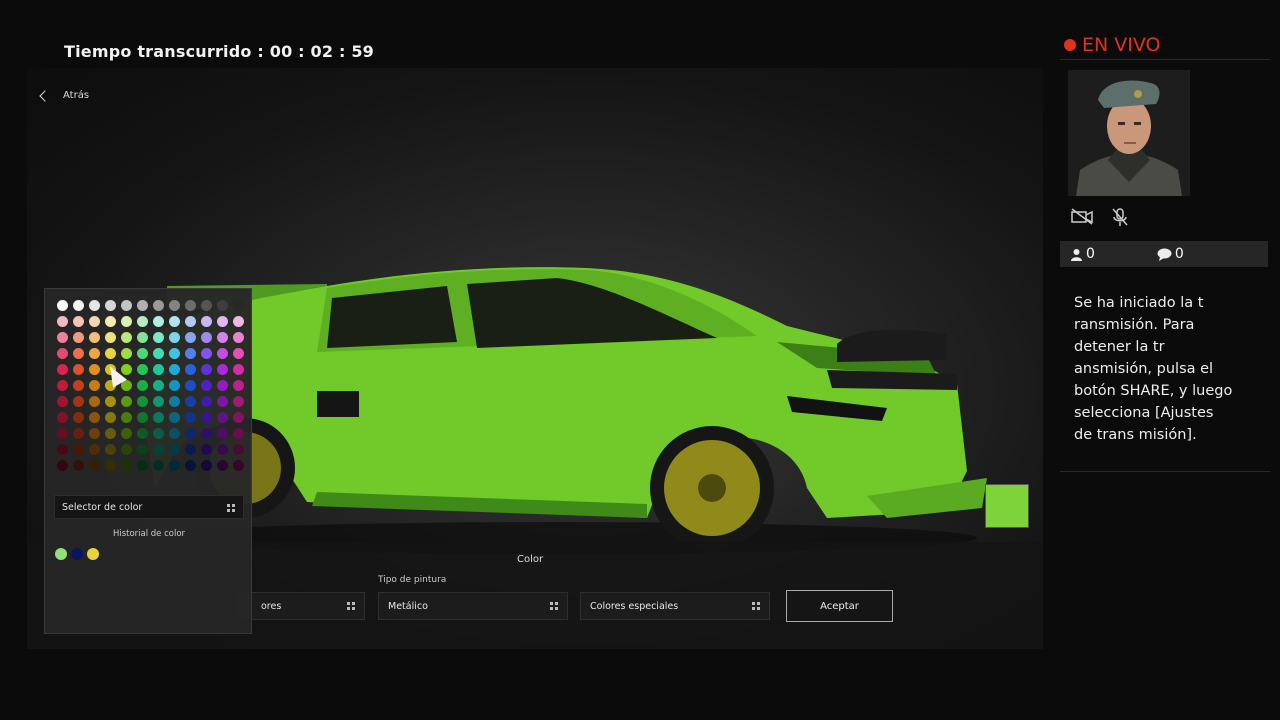 The width and height of the screenshot is (1280, 720). I want to click on accept-button: Aceptar, so click(839, 606).